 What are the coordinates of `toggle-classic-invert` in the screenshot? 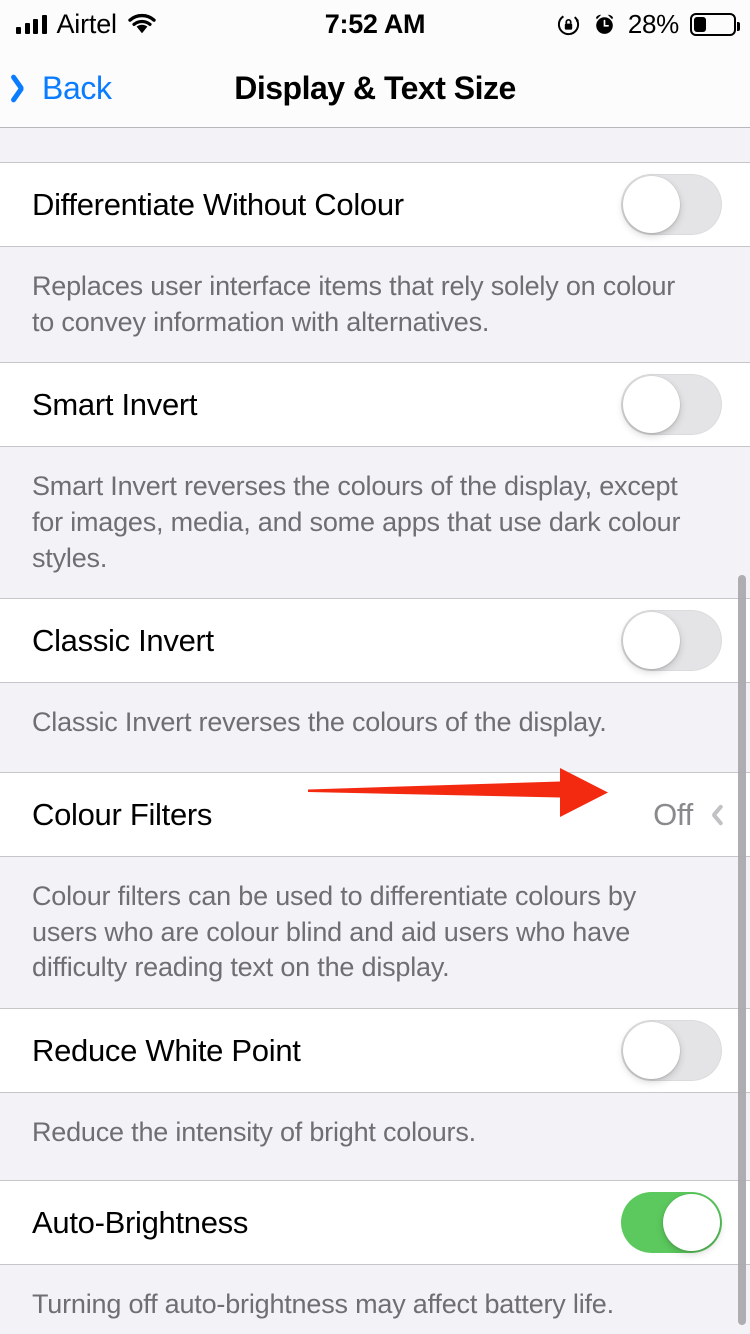 It's located at (671, 641).